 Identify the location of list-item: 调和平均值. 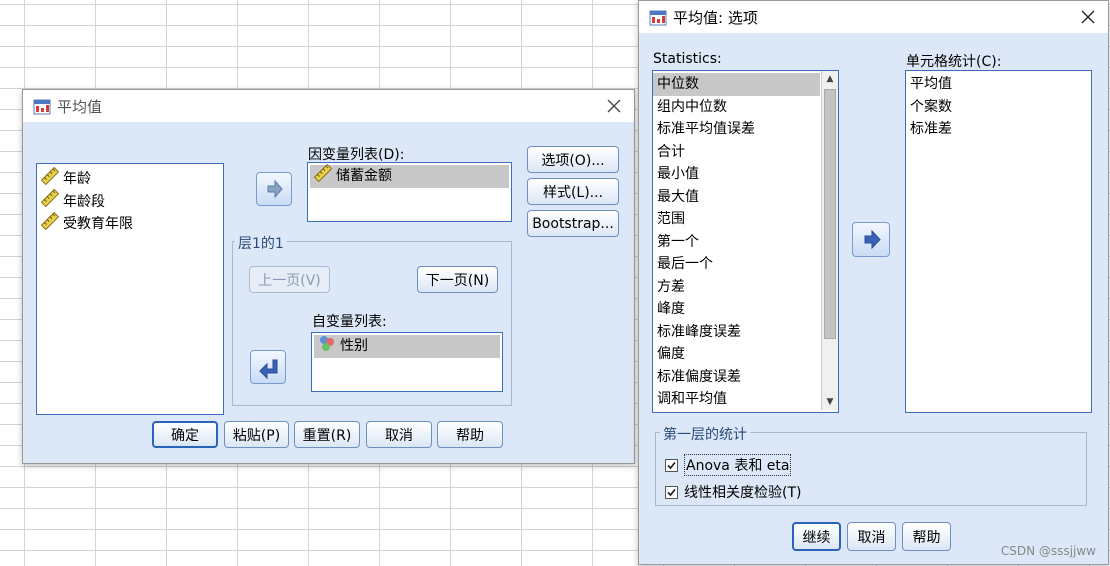
(736, 399).